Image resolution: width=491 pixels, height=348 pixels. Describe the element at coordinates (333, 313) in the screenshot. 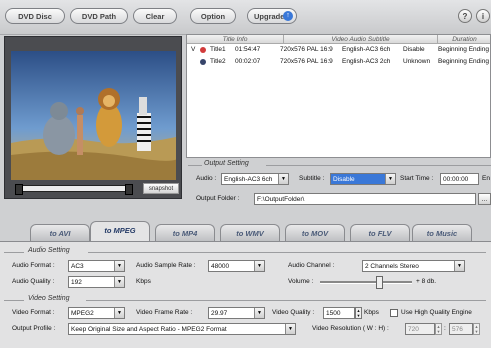

I see `video-quality-value: 1500` at that location.